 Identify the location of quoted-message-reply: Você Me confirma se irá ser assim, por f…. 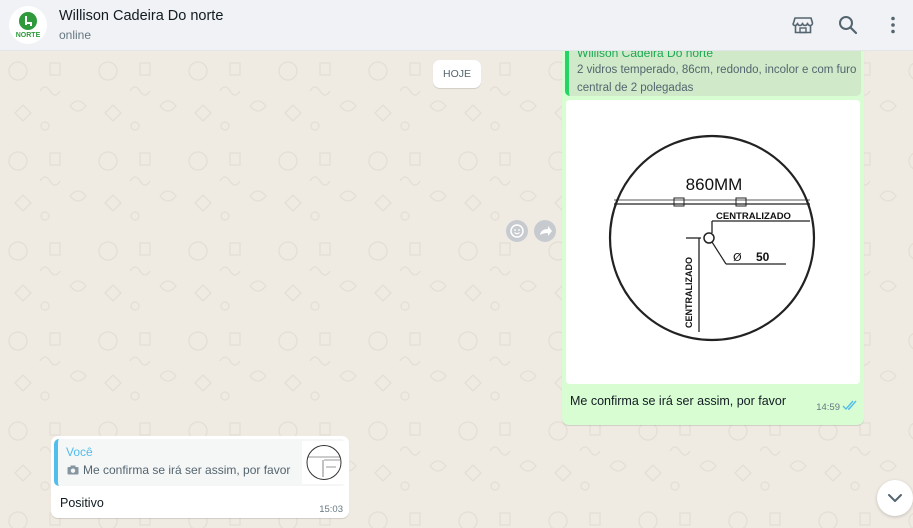
(200, 462).